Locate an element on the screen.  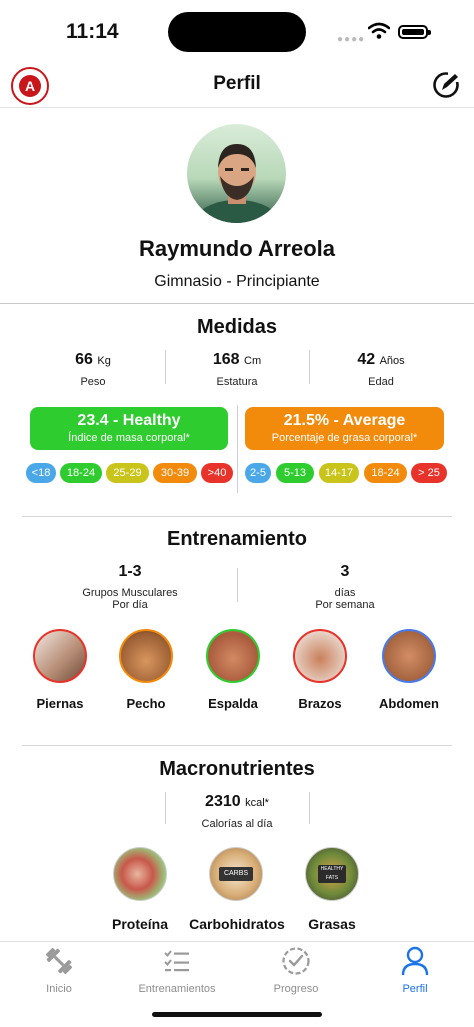
macro-fats-image: HEALTHY FATS is located at coordinates (332, 874).